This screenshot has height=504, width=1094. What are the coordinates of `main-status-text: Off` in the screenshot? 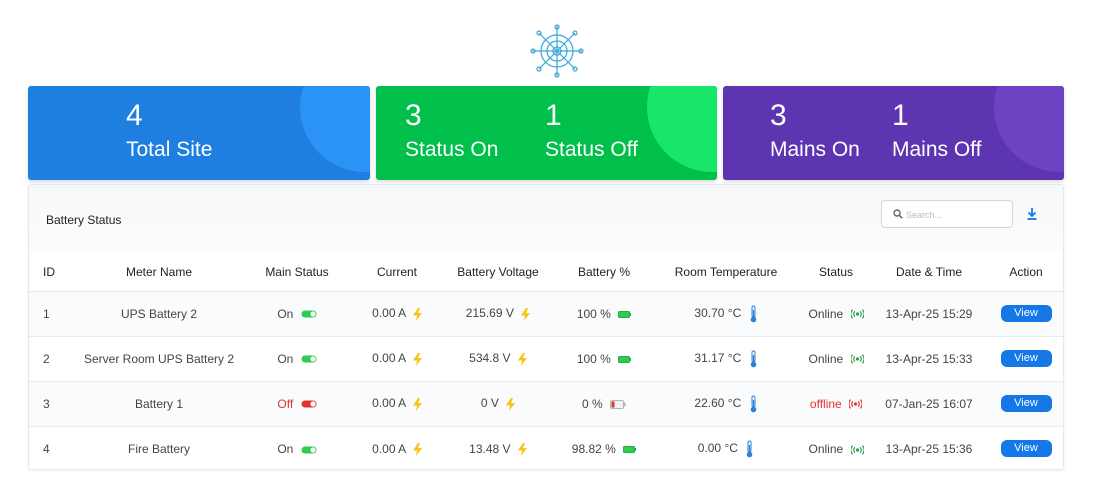 It's located at (285, 403).